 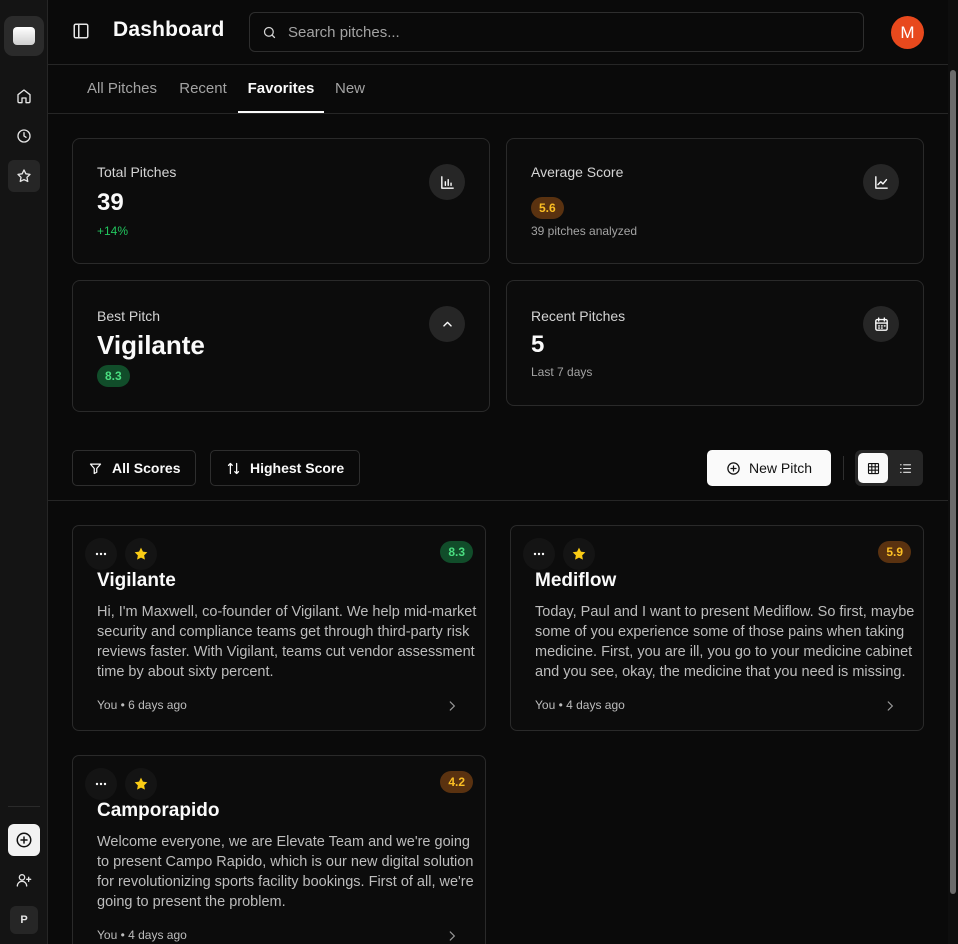 I want to click on search-box, so click(x=556, y=32).